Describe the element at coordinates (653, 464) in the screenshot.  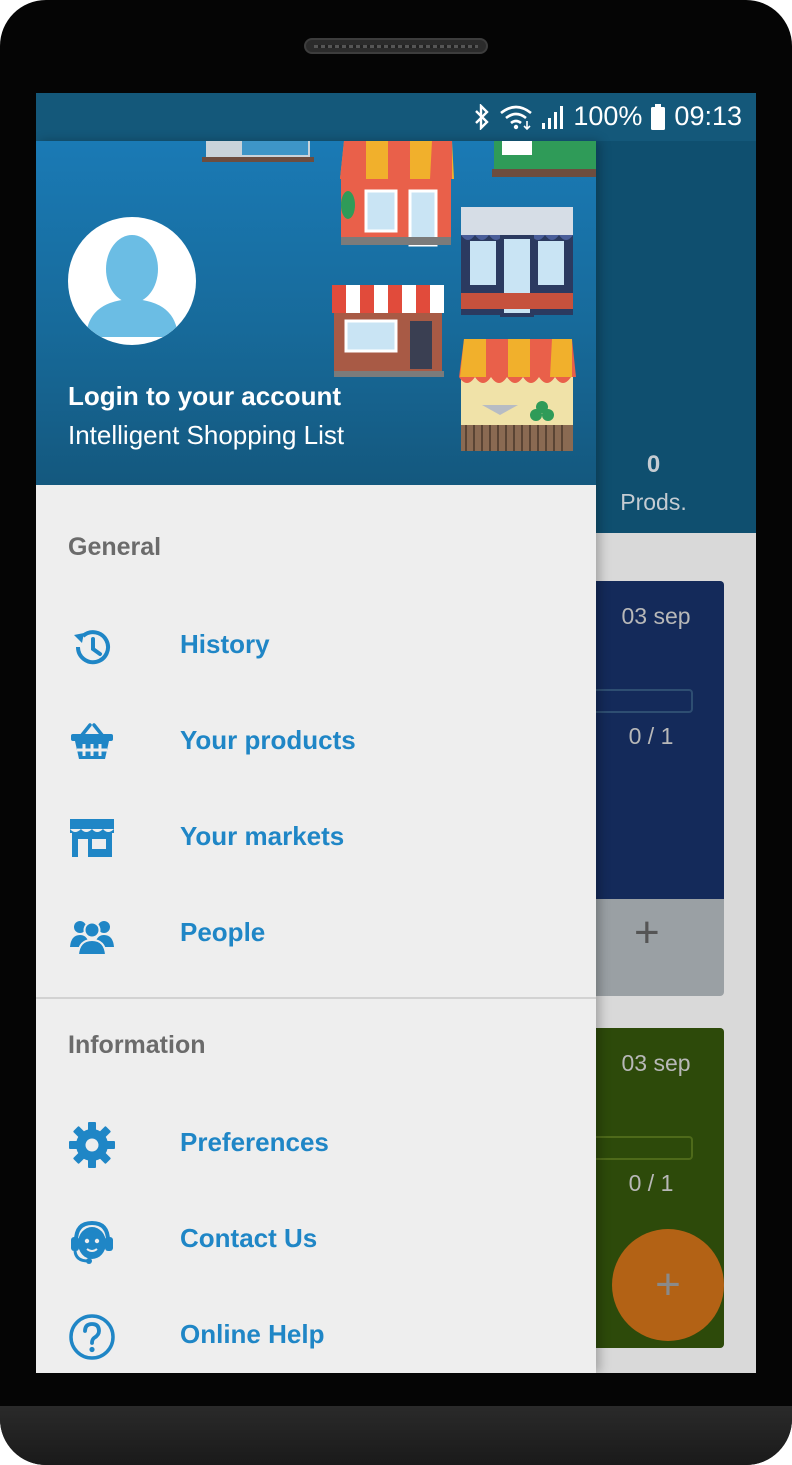
I see `products-count: 0` at that location.